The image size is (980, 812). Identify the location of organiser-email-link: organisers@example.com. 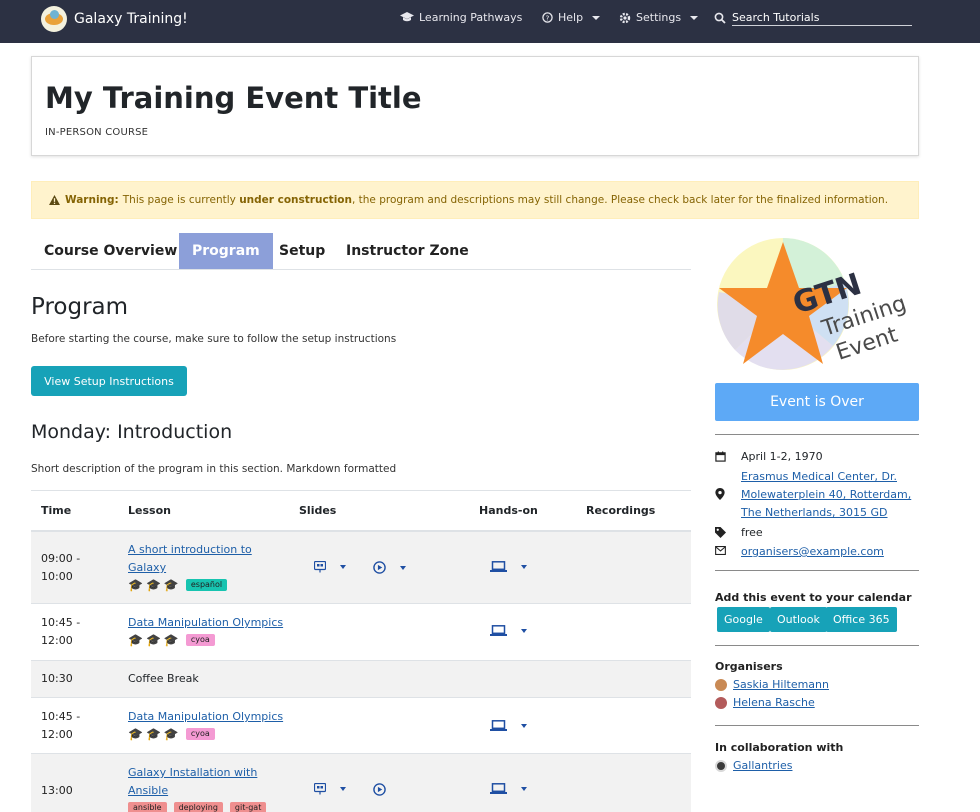
(812, 552).